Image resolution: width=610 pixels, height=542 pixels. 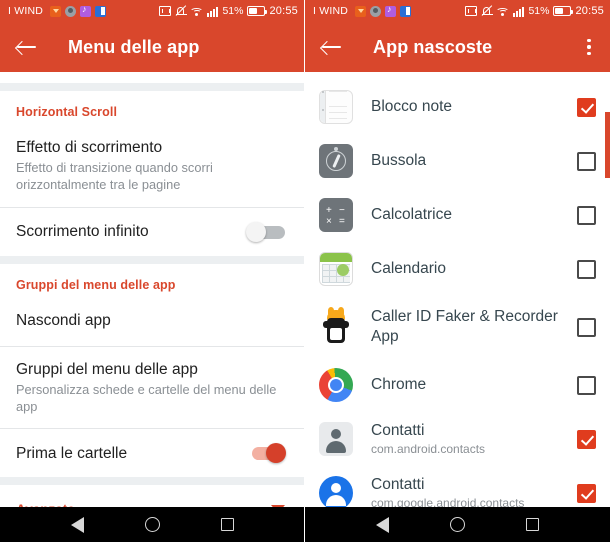 What do you see at coordinates (448, 501) in the screenshot?
I see `app-package: com.google.android.contacts` at bounding box center [448, 501].